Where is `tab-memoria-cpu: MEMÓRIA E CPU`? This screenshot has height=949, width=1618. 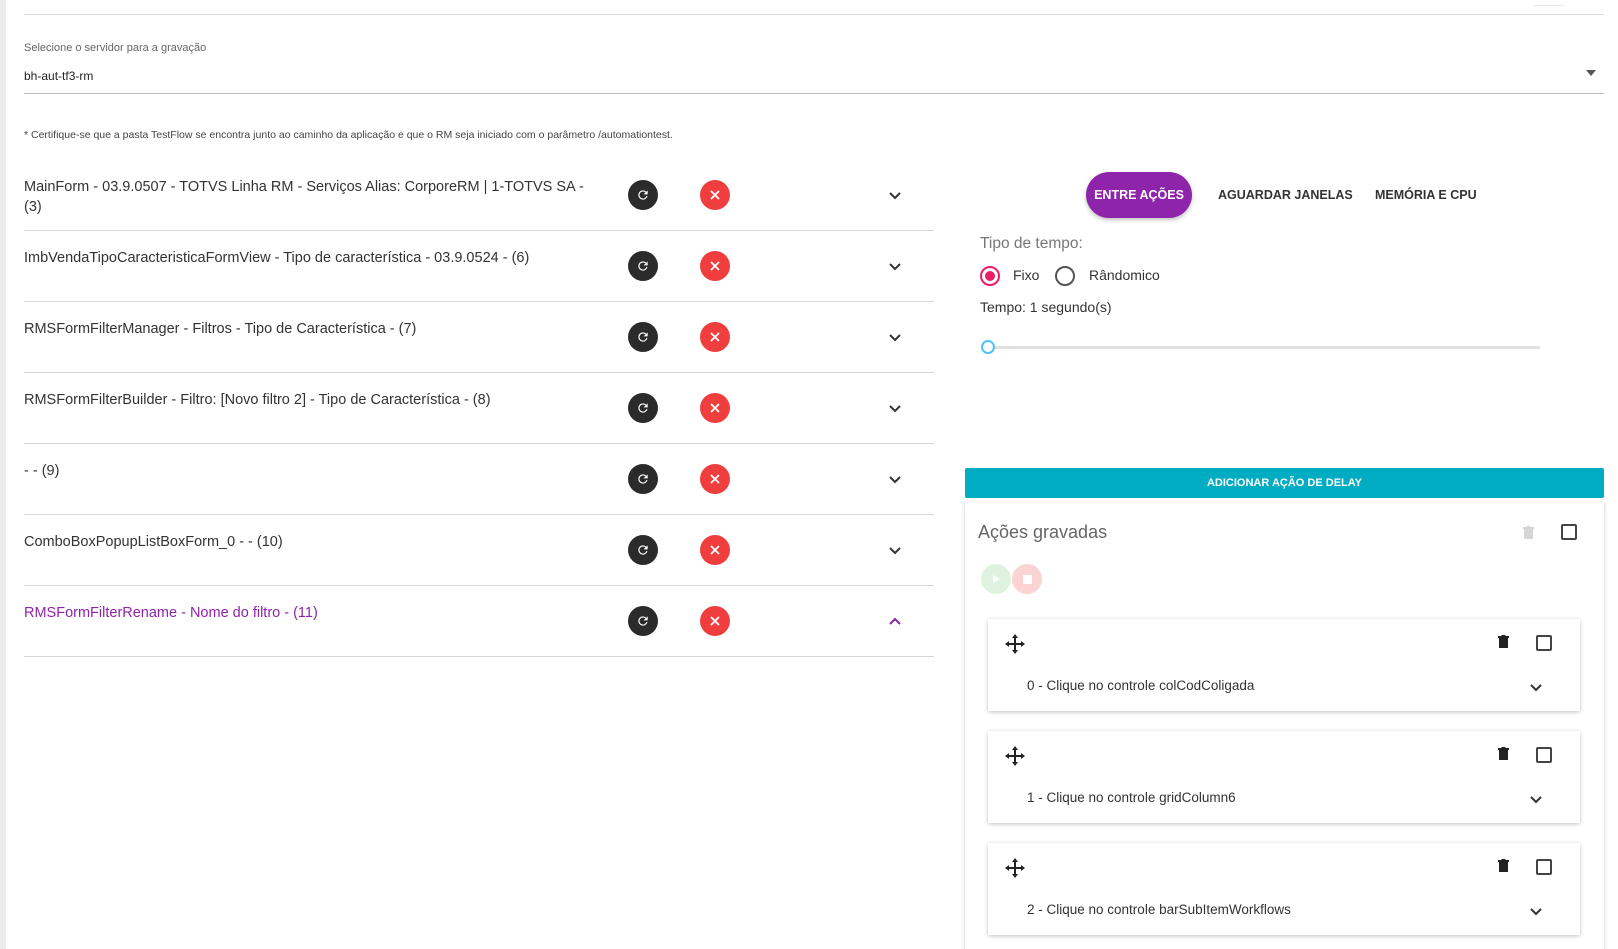
tab-memoria-cpu: MEMÓRIA E CPU is located at coordinates (1426, 195).